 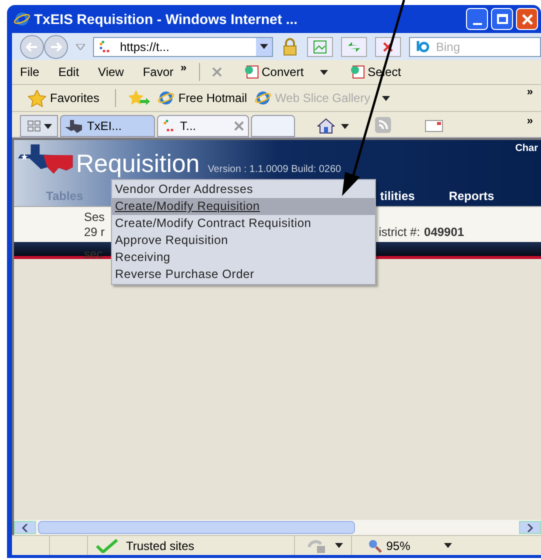 I want to click on zoom-level: 95%, so click(x=398, y=545).